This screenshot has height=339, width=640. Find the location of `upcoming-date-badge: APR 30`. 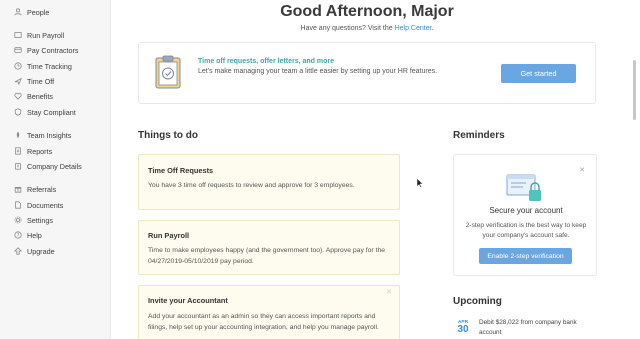

upcoming-date-badge: APR 30 is located at coordinates (463, 327).